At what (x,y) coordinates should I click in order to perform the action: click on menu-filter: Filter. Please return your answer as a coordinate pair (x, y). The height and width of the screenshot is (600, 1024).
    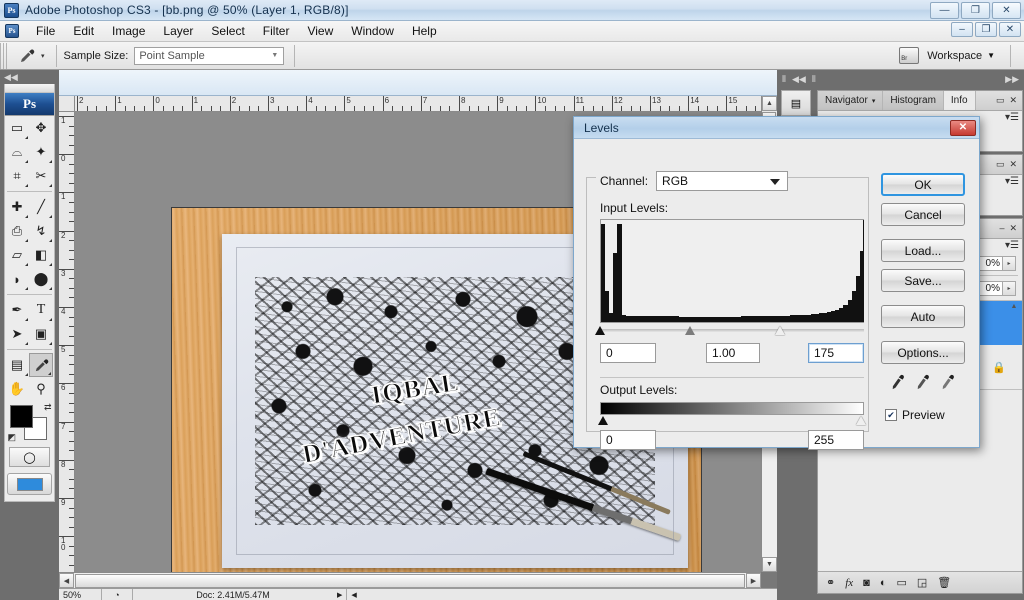
    Looking at the image, I should click on (276, 31).